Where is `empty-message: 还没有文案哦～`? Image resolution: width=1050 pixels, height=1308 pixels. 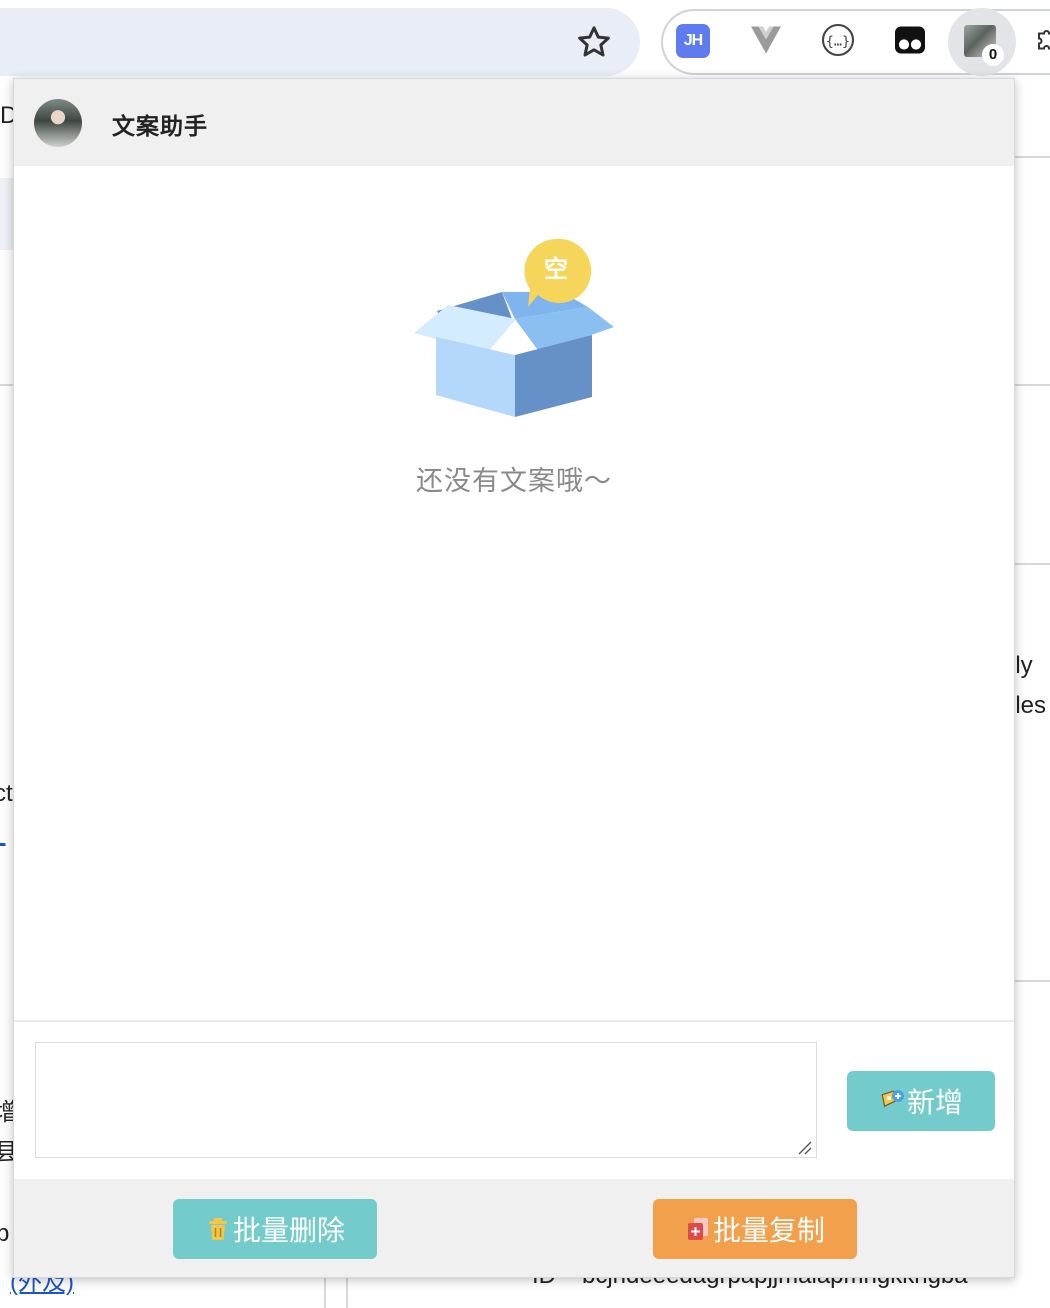 empty-message: 还没有文案哦～ is located at coordinates (514, 481).